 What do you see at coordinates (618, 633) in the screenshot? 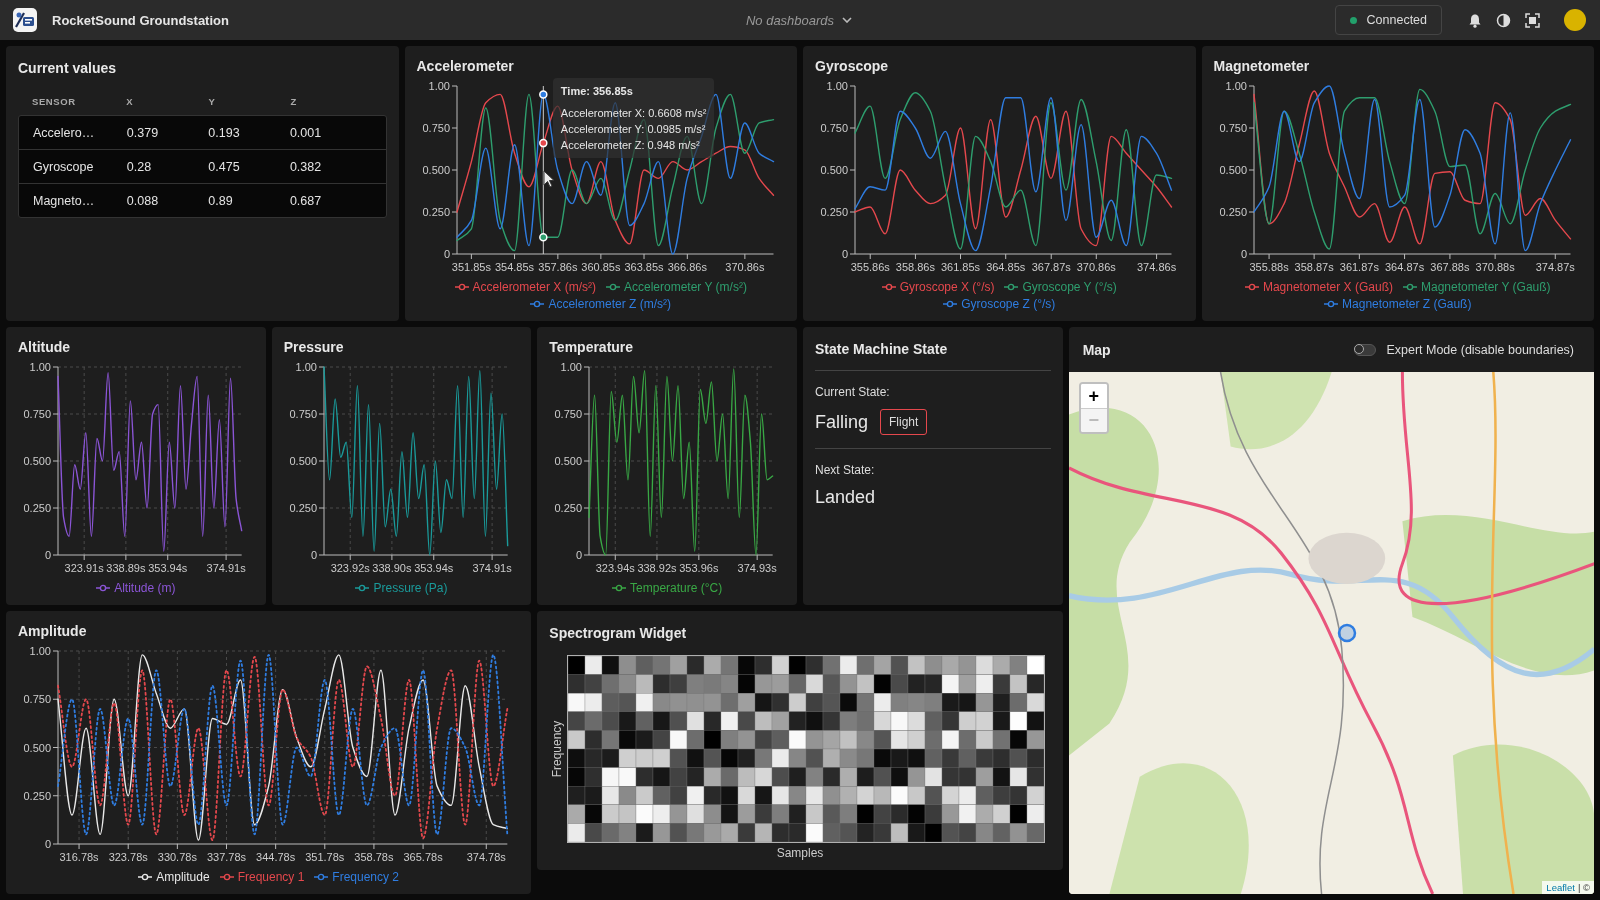
I see `panel-title: Spectrogram Widget` at bounding box center [618, 633].